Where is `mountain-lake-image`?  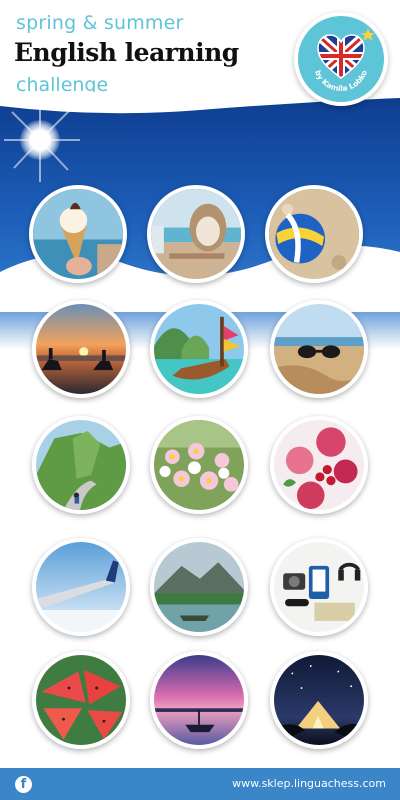
mountain-lake-image is located at coordinates (199, 587).